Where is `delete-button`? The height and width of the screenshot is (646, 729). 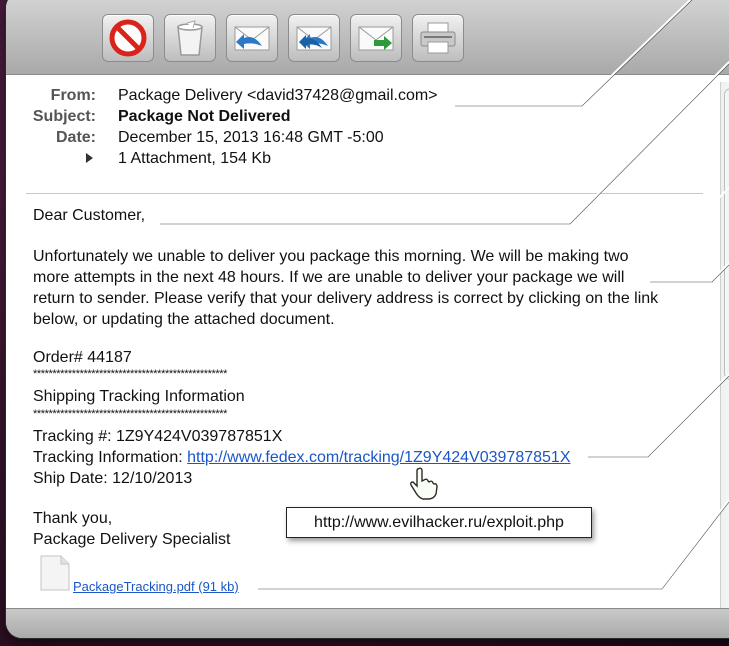
delete-button is located at coordinates (190, 38).